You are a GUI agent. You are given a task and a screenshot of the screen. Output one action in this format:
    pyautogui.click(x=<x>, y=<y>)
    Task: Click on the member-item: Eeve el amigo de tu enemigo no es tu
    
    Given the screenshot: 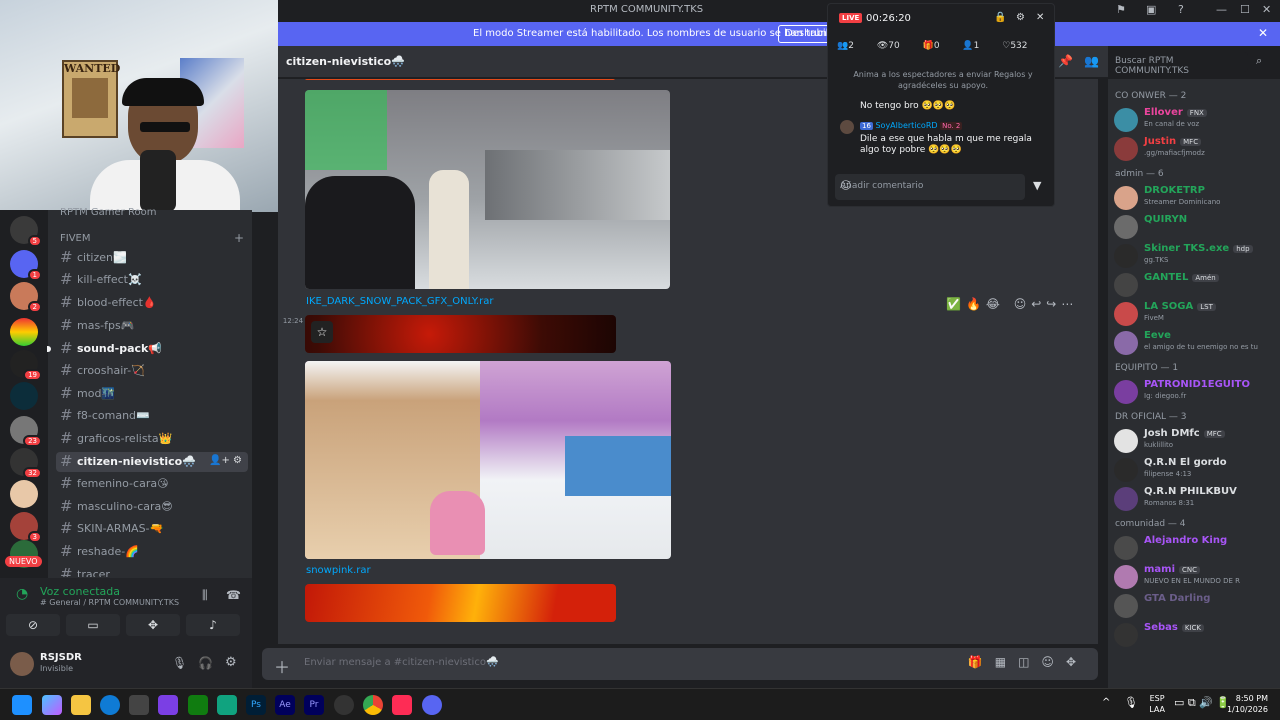 What is the action you would take?
    pyautogui.click(x=1194, y=343)
    